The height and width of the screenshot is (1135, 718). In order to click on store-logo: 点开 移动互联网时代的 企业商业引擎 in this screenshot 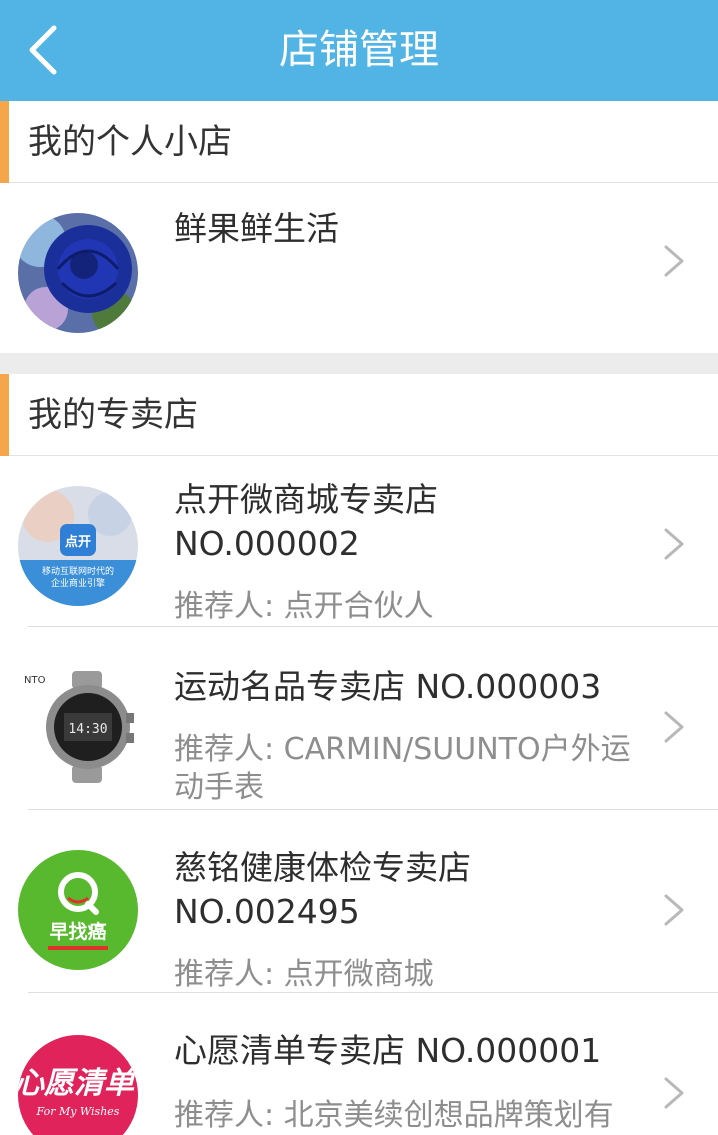, I will do `click(78, 546)`.